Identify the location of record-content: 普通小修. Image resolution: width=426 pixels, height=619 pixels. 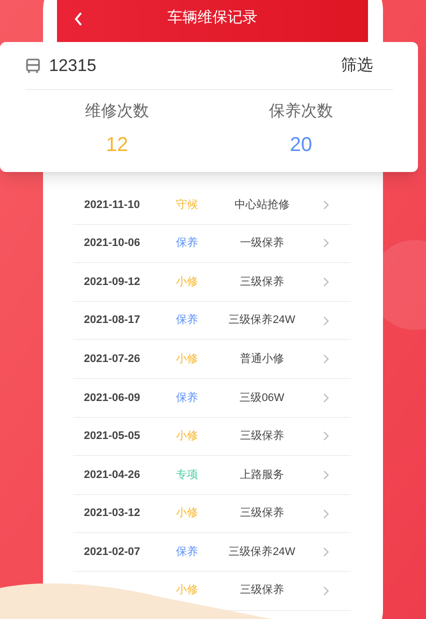
(262, 358).